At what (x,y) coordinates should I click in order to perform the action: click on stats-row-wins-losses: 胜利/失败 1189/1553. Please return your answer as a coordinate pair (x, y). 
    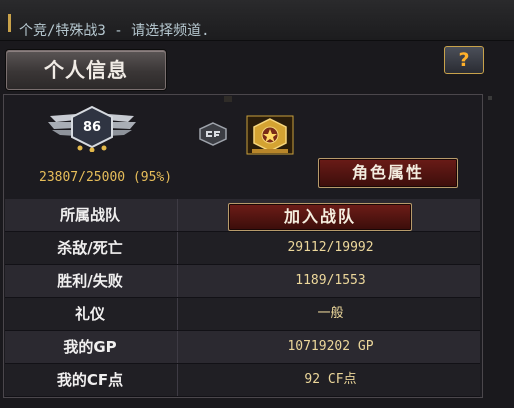
    Looking at the image, I should click on (242, 281).